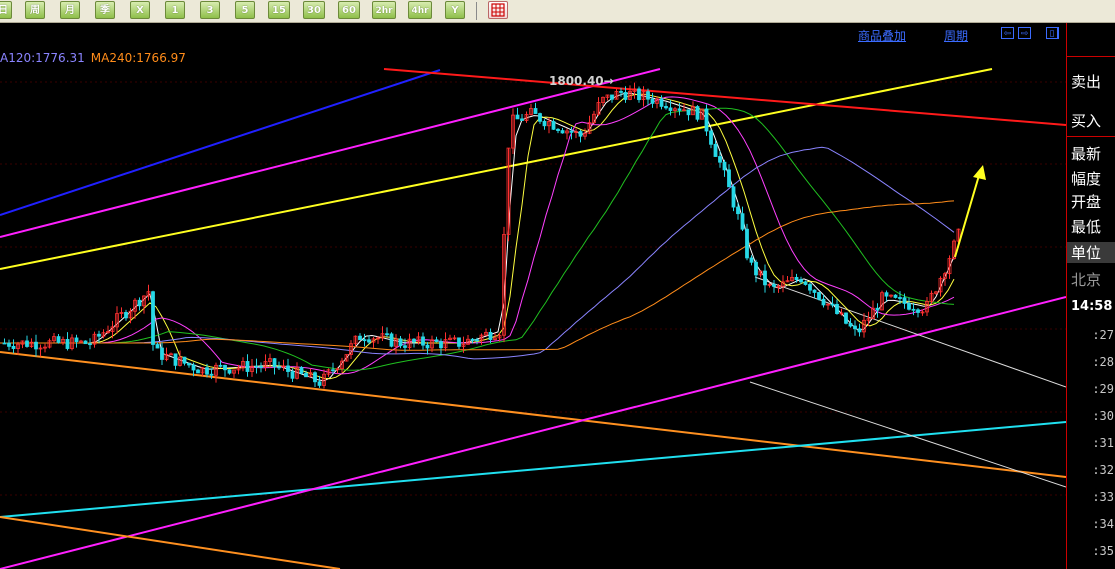 The height and width of the screenshot is (569, 1115). Describe the element at coordinates (70, 10) in the screenshot. I see `period-button-month: 月` at that location.